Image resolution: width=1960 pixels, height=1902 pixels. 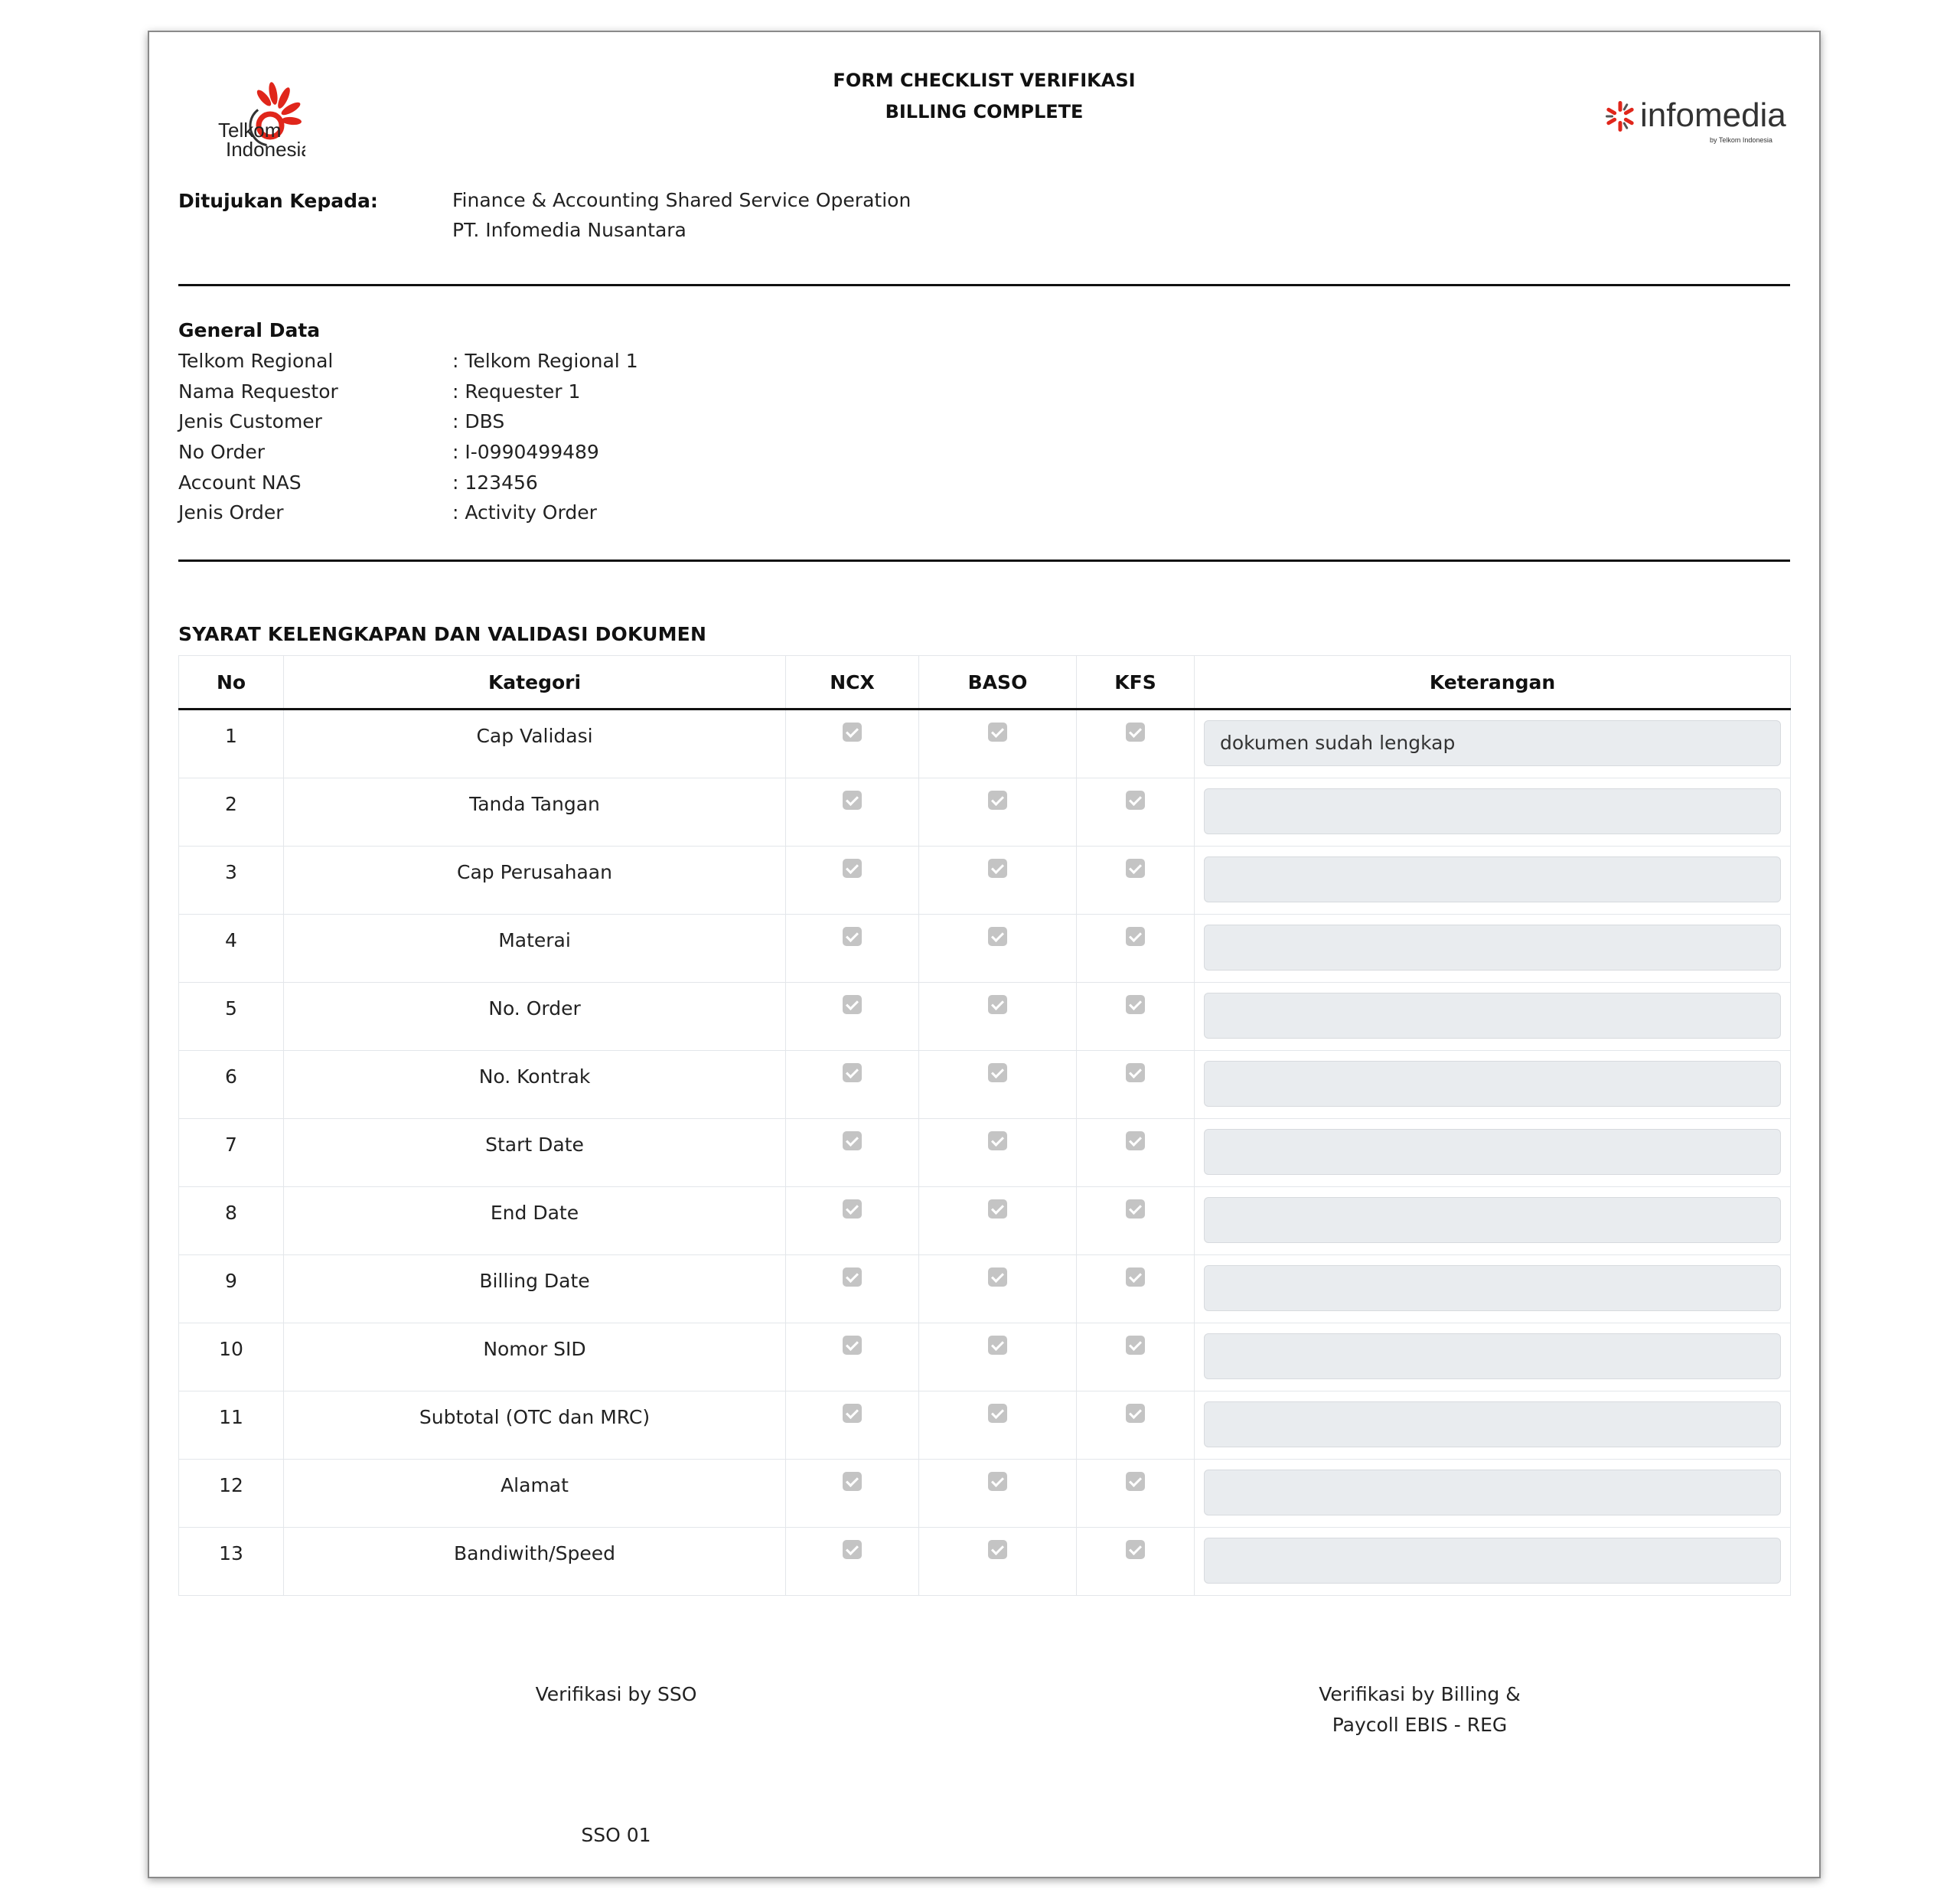 I want to click on keterangan-input: dokumen sudah lengkap, so click(x=1492, y=743).